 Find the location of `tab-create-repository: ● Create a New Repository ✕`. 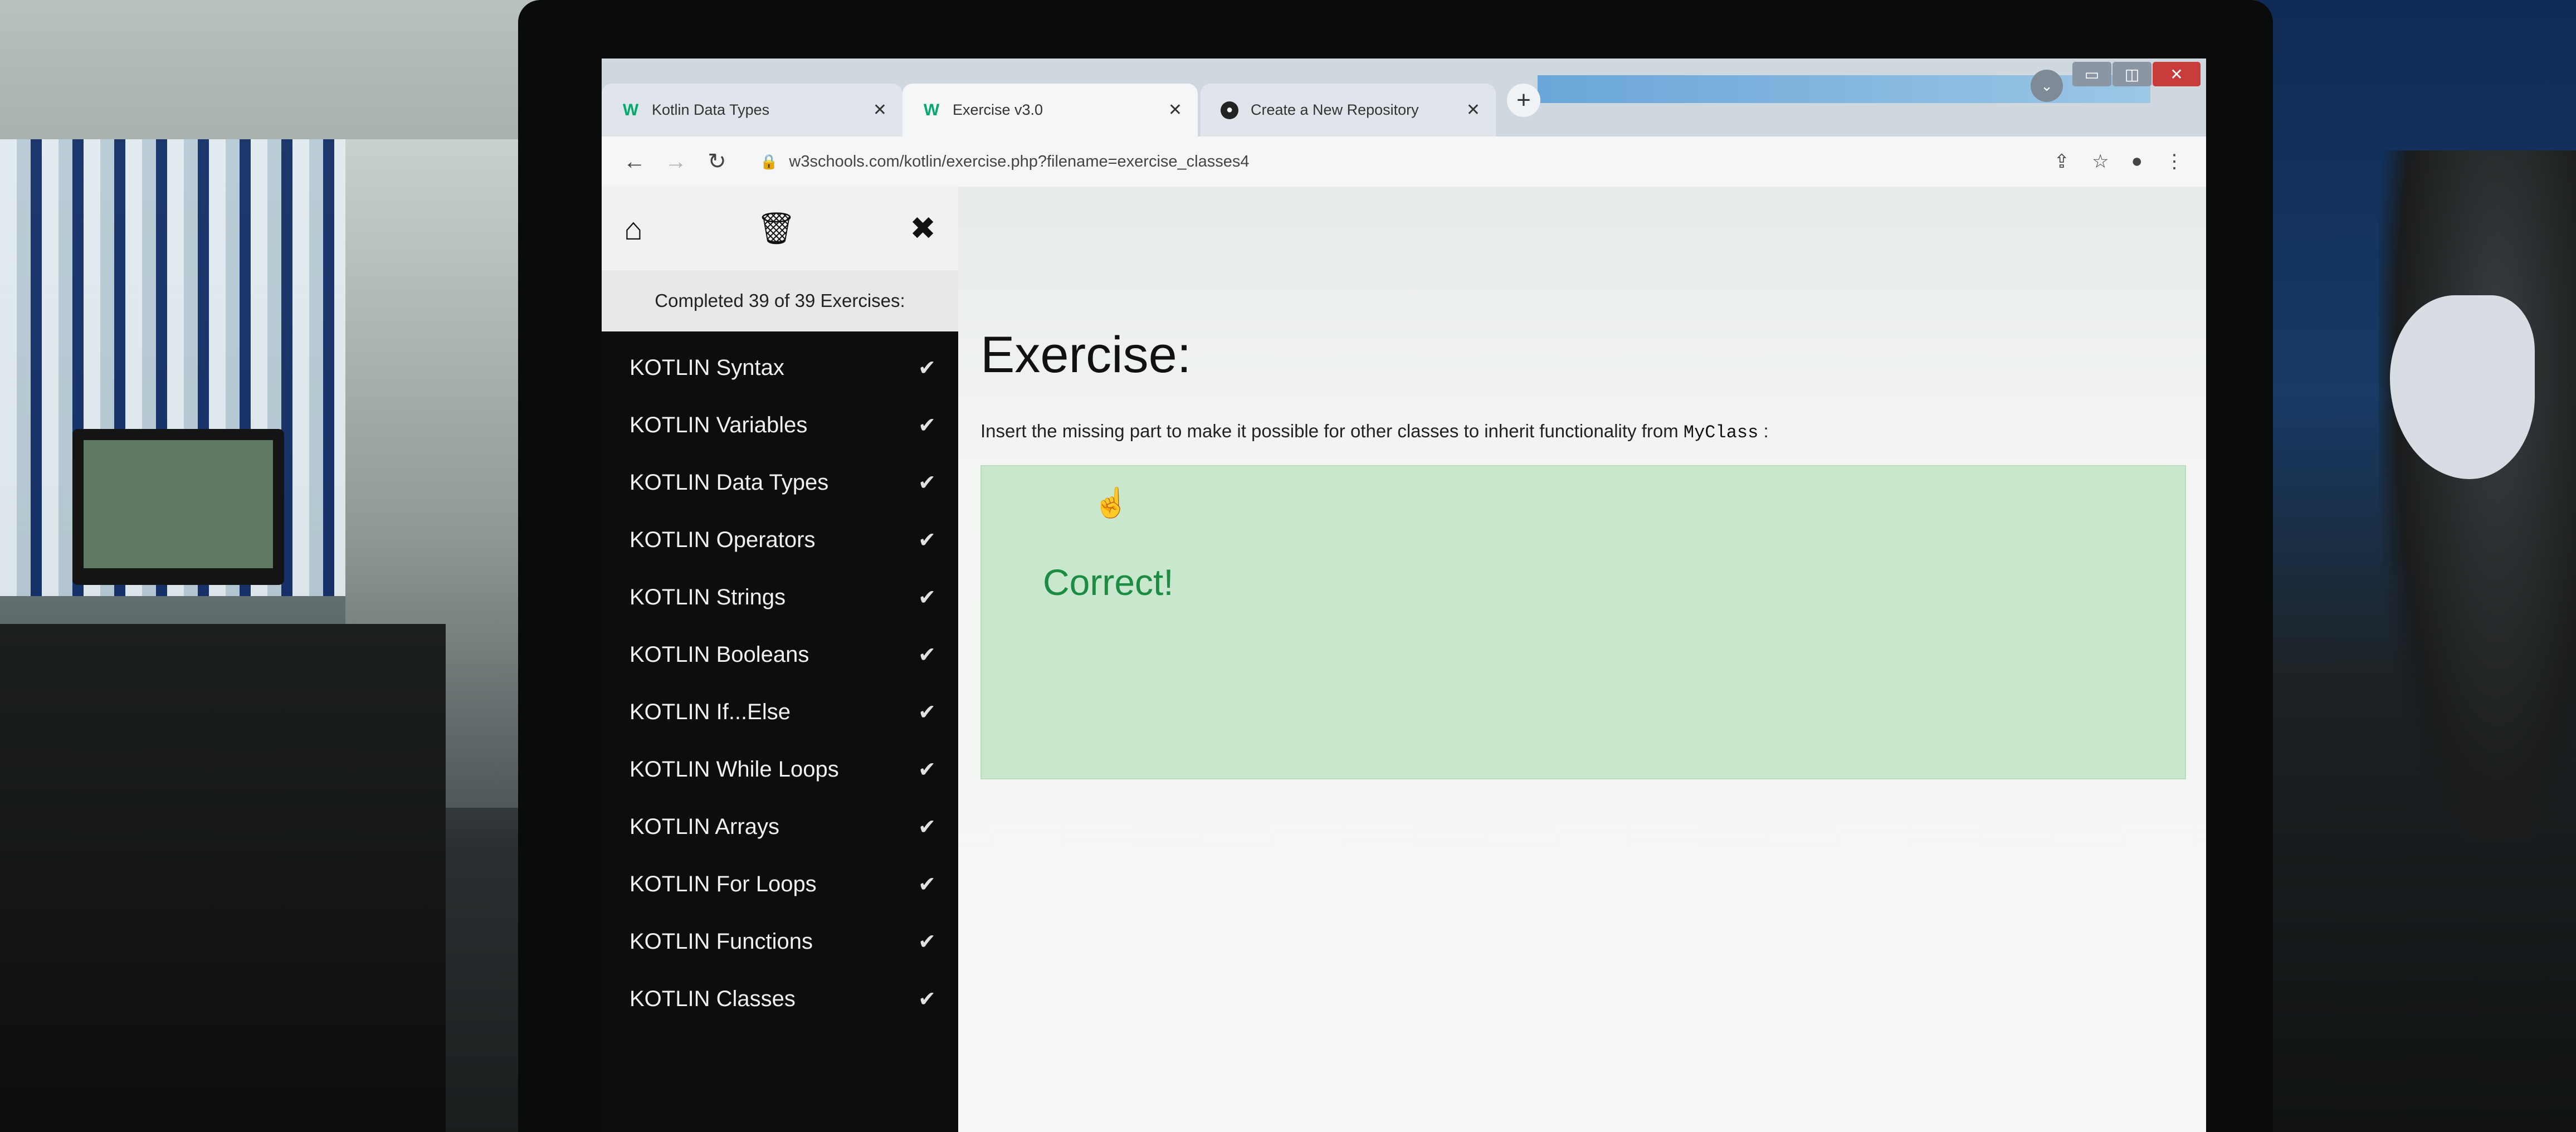

tab-create-repository: ● Create a New Repository ✕ is located at coordinates (1348, 110).